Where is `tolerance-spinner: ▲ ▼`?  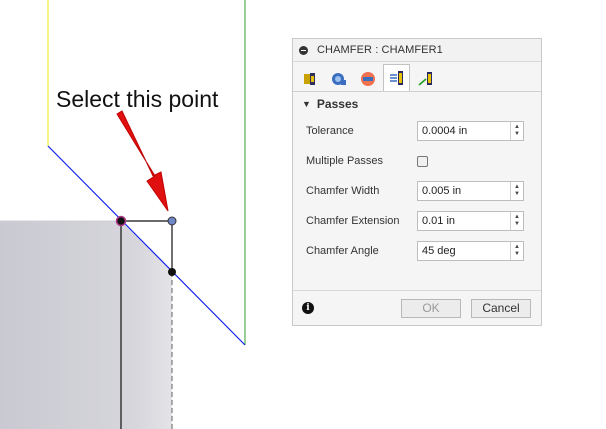 tolerance-spinner: ▲ ▼ is located at coordinates (516, 131).